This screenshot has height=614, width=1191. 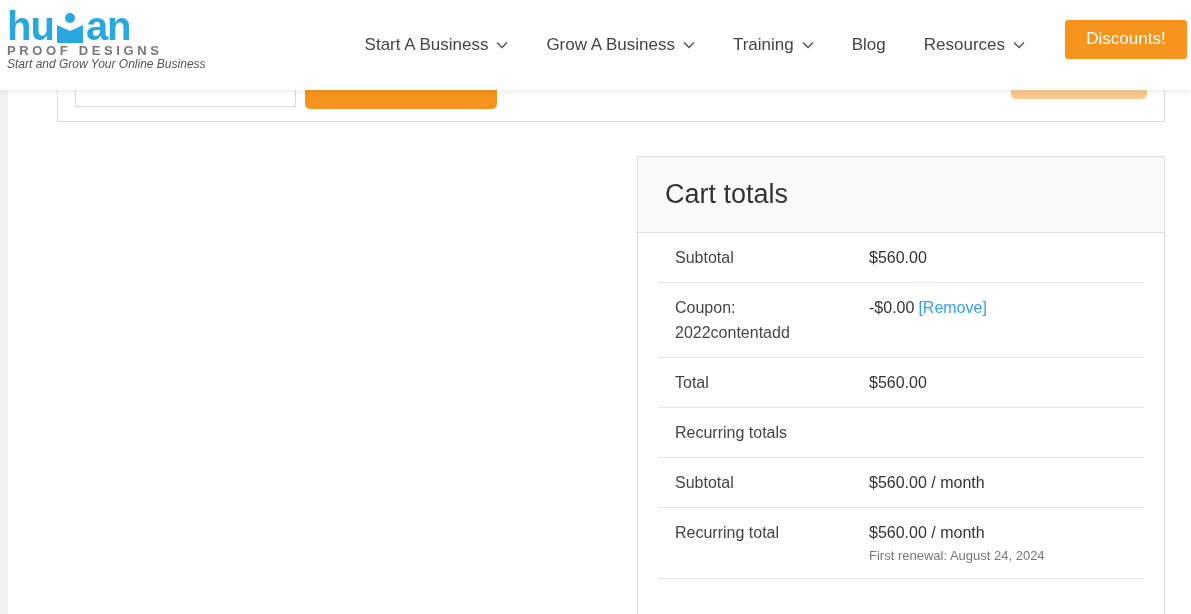 I want to click on nav-link: Resources, so click(x=964, y=45).